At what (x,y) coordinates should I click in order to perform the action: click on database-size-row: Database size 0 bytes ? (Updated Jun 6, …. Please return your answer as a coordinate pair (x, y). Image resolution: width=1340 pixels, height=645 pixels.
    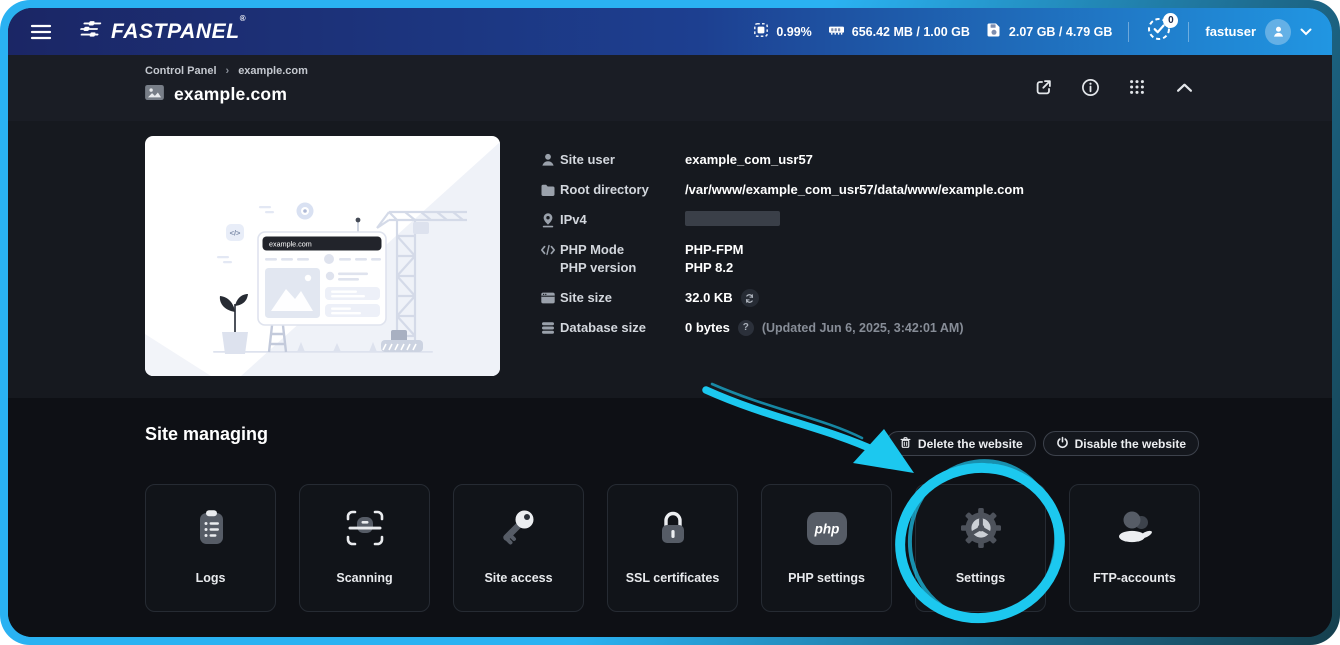
    Looking at the image, I should click on (900, 328).